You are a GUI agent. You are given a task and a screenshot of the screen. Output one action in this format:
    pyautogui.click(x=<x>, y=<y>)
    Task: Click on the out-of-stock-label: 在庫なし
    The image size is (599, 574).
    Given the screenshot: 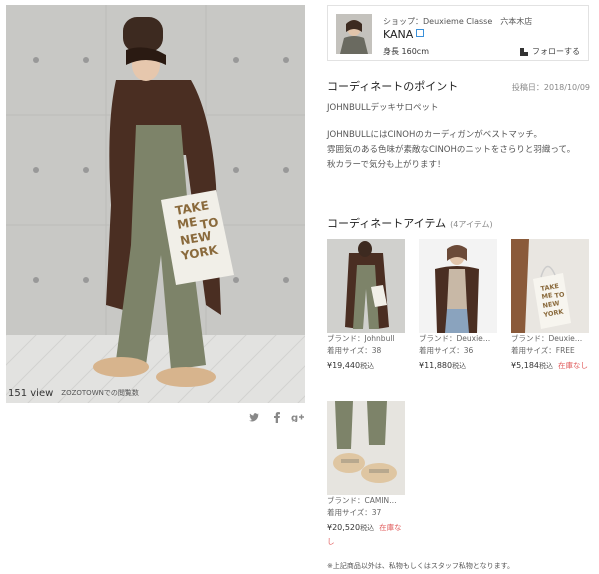 What is the action you would take?
    pyautogui.click(x=573, y=365)
    